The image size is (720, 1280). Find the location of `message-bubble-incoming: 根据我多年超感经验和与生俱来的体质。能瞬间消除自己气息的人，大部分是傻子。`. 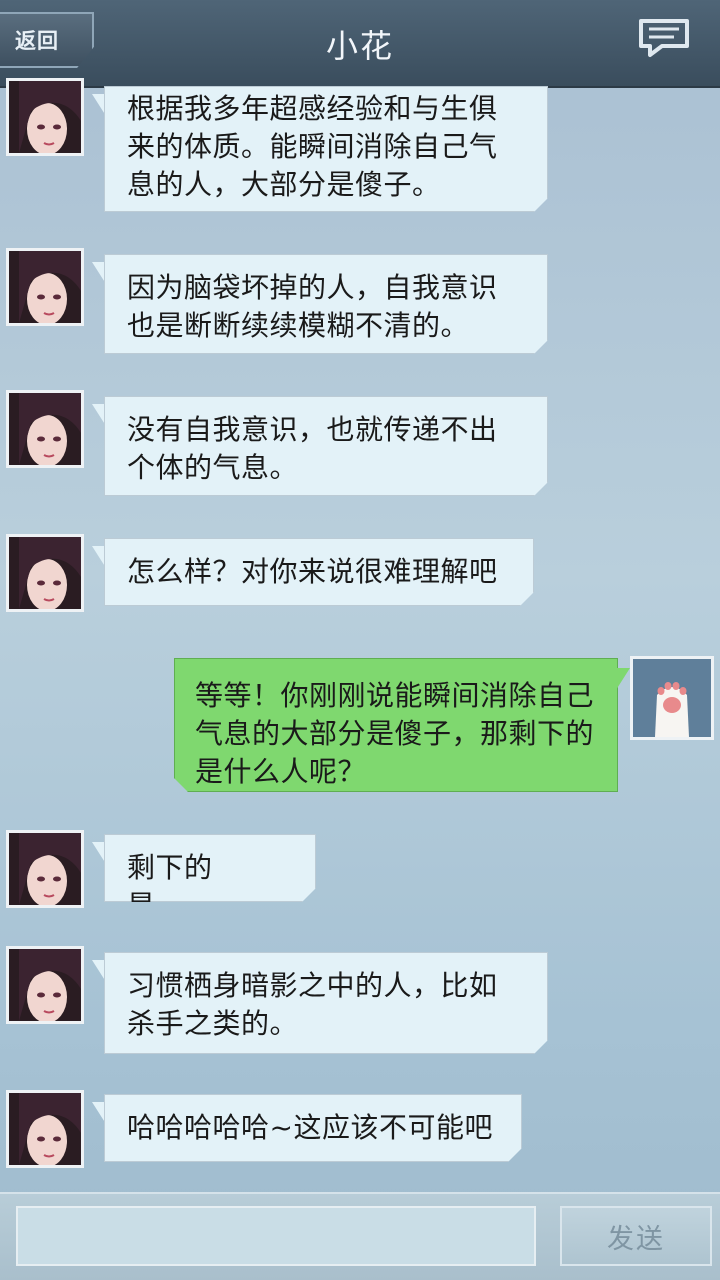

message-bubble-incoming: 根据我多年超感经验和与生俱来的体质。能瞬间消除自己气息的人，大部分是傻子。 is located at coordinates (326, 149).